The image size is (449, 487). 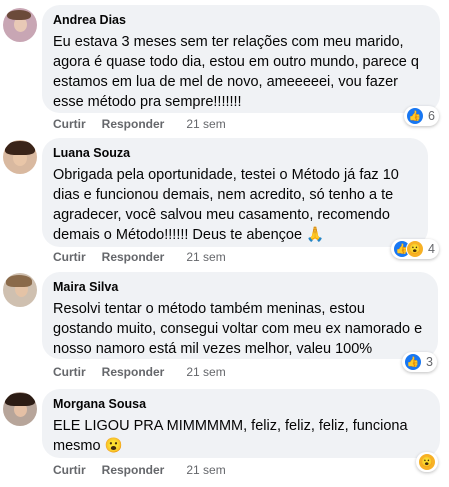 I want to click on reaction-count: 4, so click(x=431, y=249).